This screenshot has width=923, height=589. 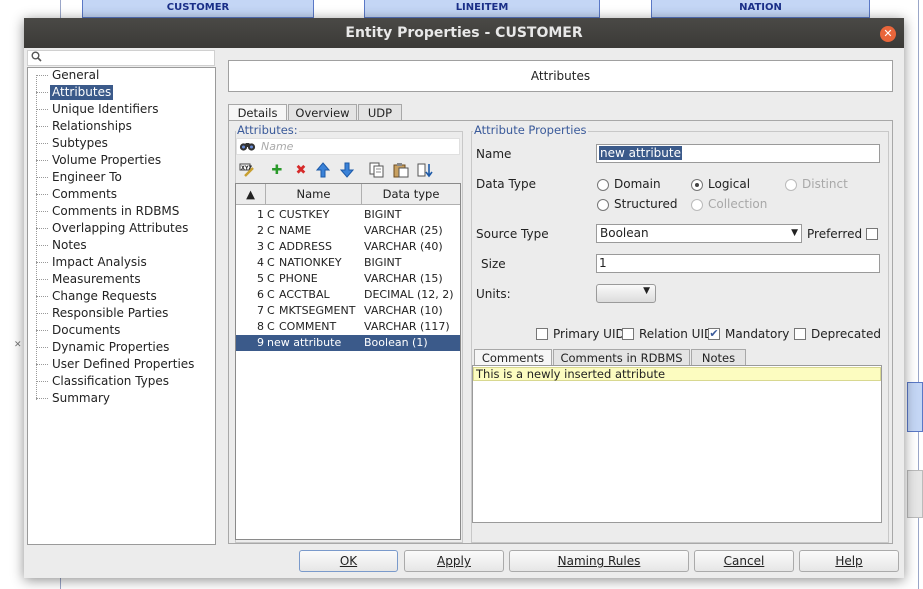 What do you see at coordinates (348, 263) in the screenshot?
I see `table-row: 4 C NATIONKEY BIGINT` at bounding box center [348, 263].